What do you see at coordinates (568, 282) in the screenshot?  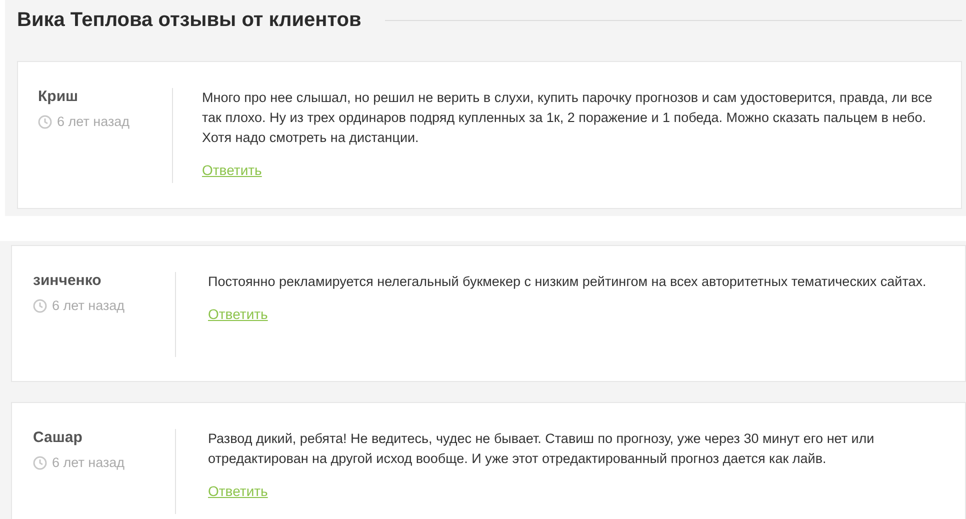 I see `review-text: Постоянно рекламируется нелегальный букмекер с низким рейтингом на всех авторитетных тематических сайтах.` at bounding box center [568, 282].